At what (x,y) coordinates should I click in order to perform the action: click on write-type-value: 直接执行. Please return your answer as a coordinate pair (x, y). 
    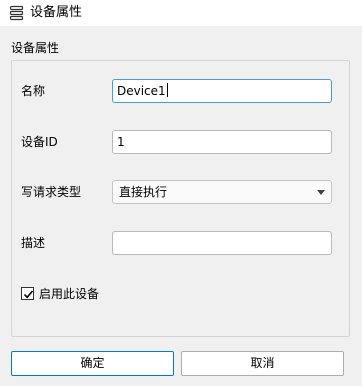
    Looking at the image, I should click on (143, 192).